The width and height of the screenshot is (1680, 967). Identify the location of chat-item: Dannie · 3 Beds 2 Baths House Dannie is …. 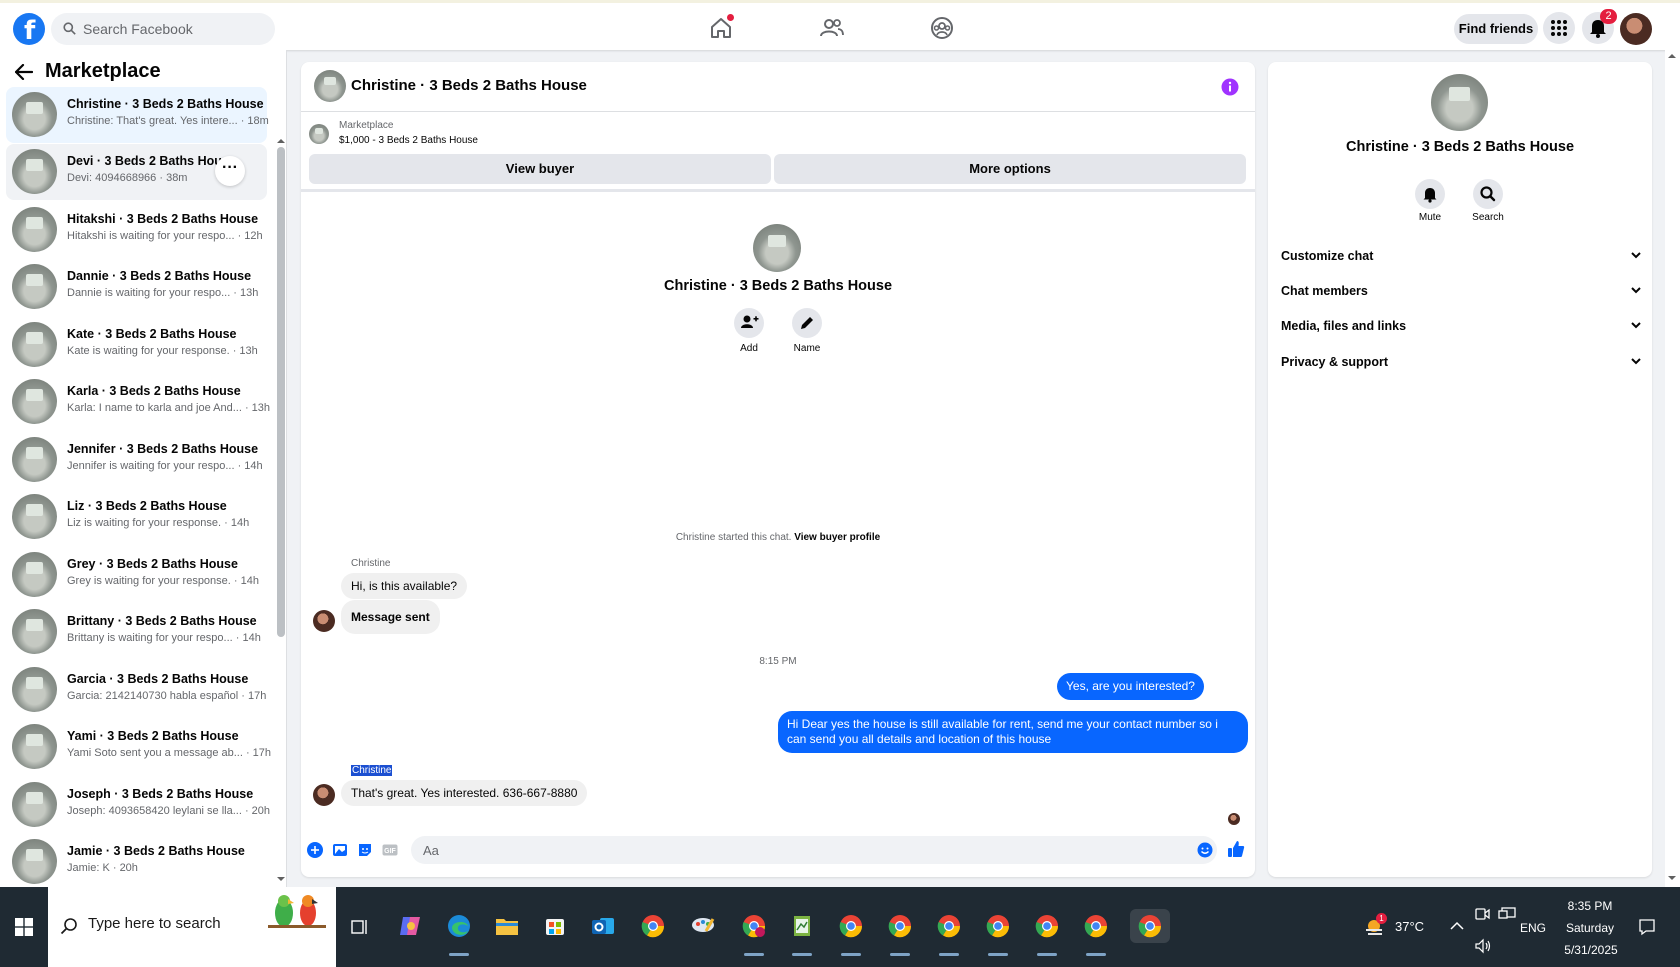
(136, 287).